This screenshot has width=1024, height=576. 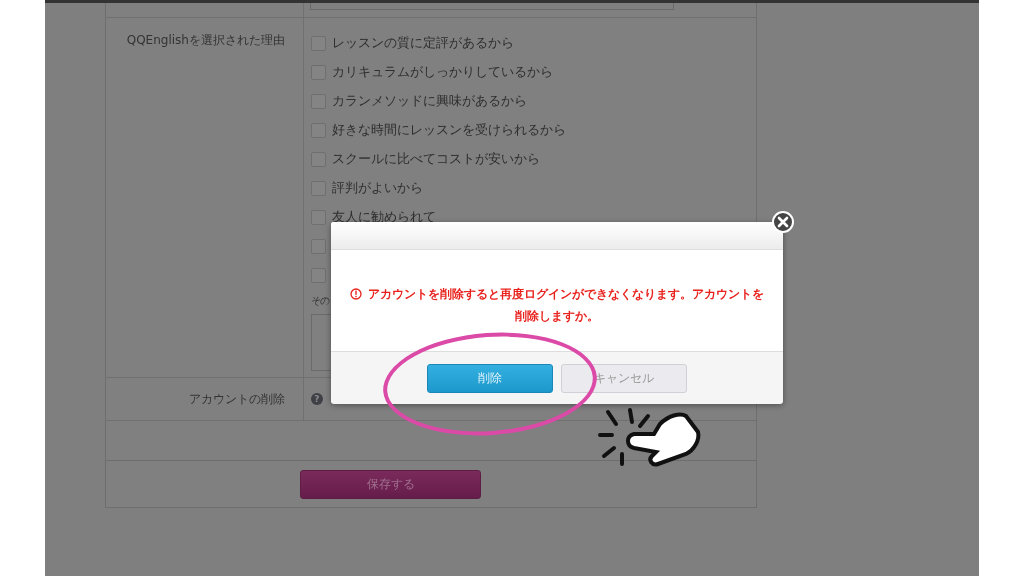 What do you see at coordinates (448, 130) in the screenshot?
I see `checkbox-label: 好きな時間にレッスンを受けられるから` at bounding box center [448, 130].